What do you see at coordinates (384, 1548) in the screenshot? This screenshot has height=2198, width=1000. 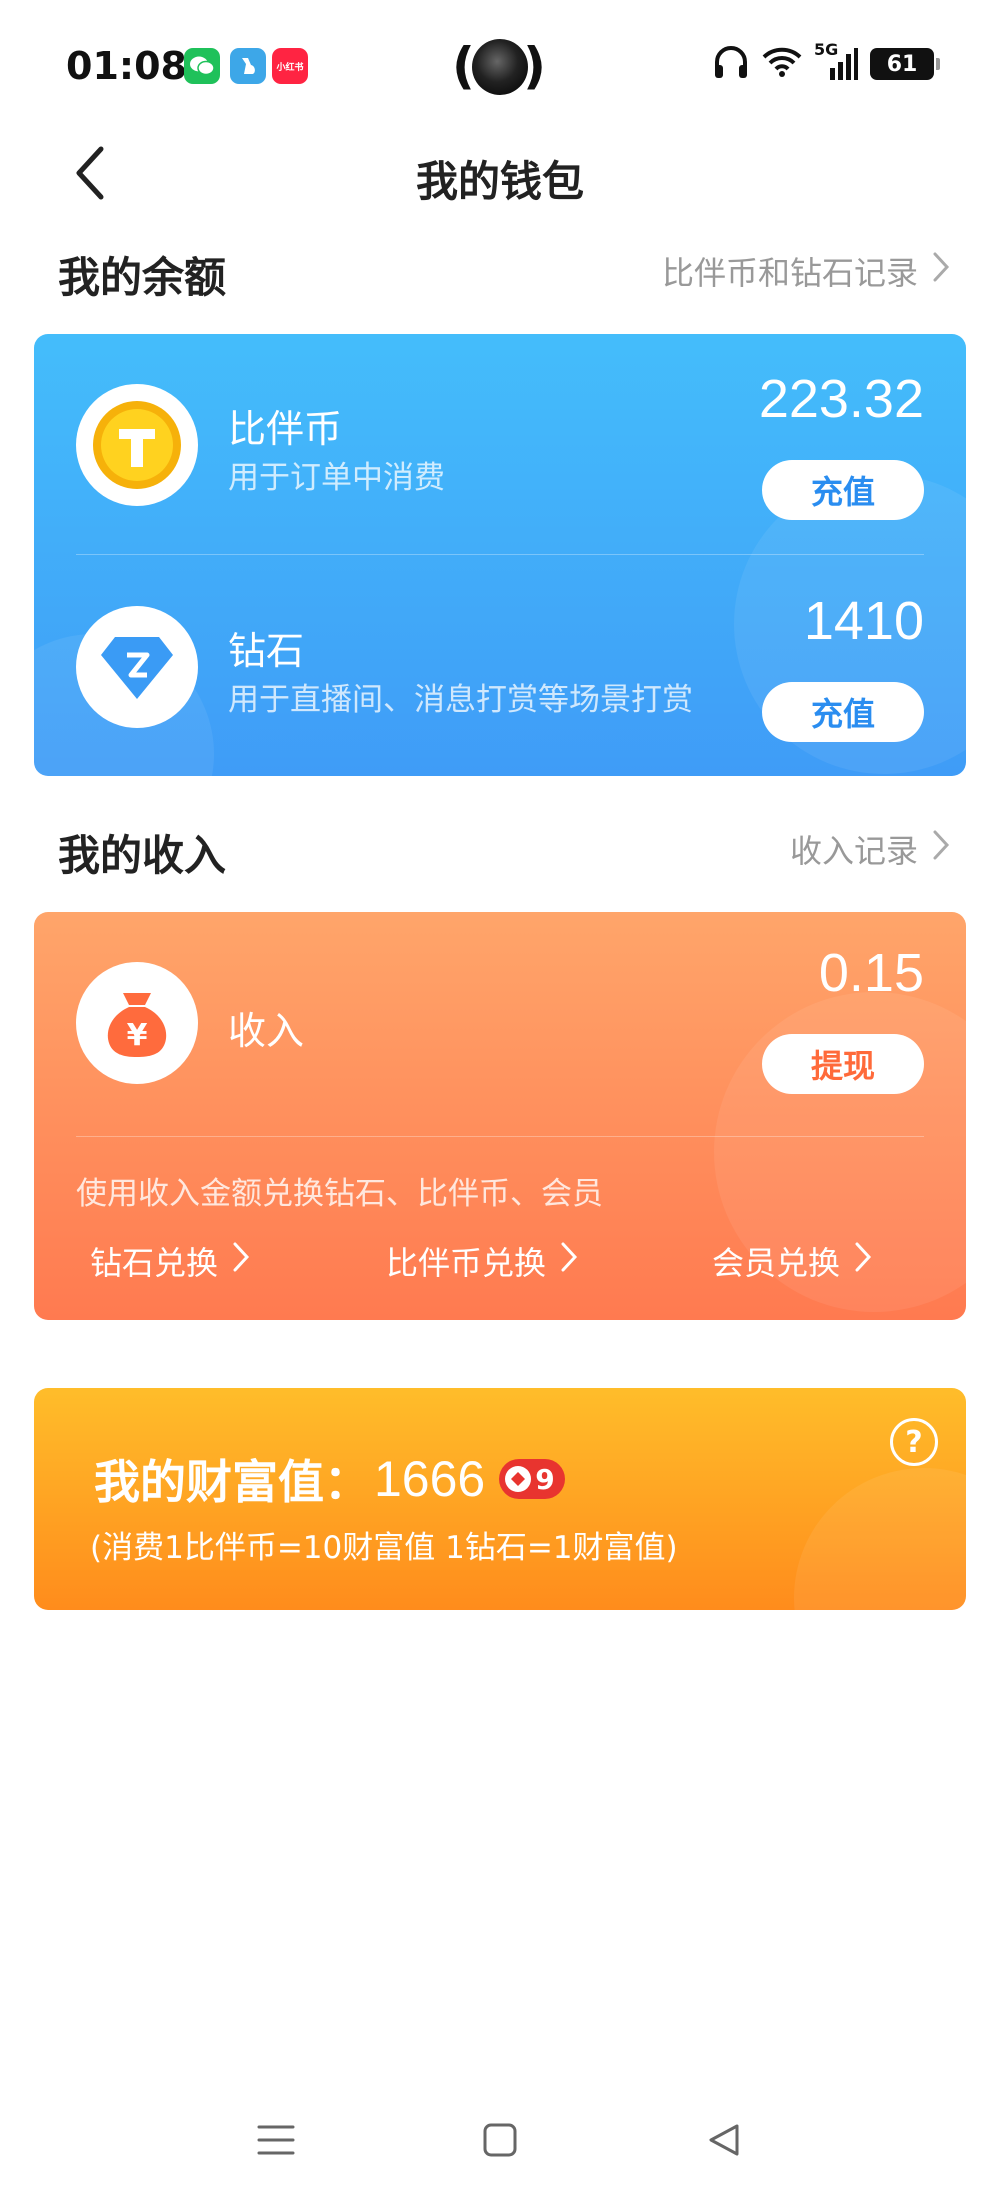 I see `wealth-note: (消费1比伴币=10财富值 1钻石=1财富值)` at bounding box center [384, 1548].